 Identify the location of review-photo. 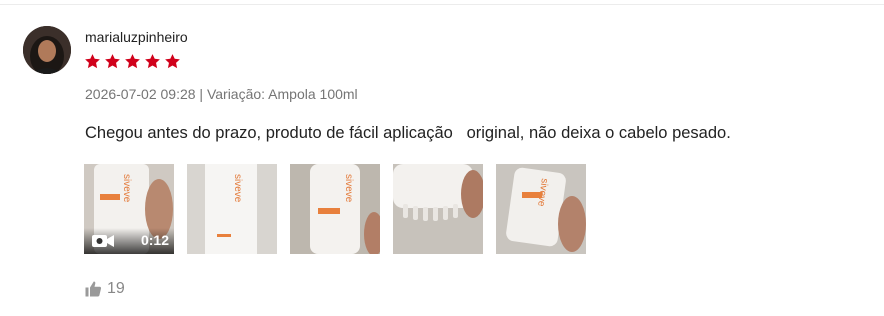
(438, 209).